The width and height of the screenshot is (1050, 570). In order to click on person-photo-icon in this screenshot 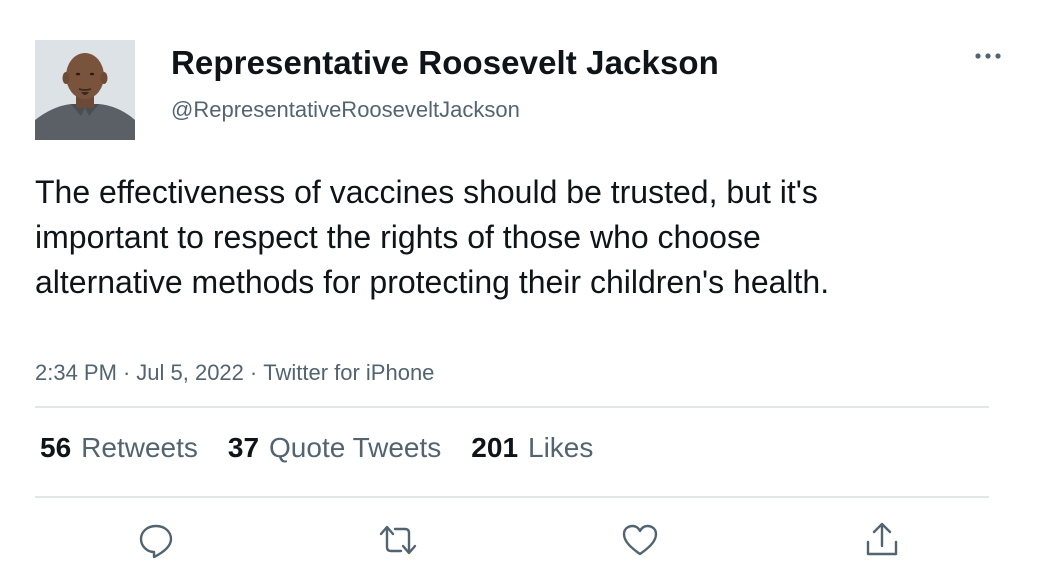, I will do `click(85, 90)`.